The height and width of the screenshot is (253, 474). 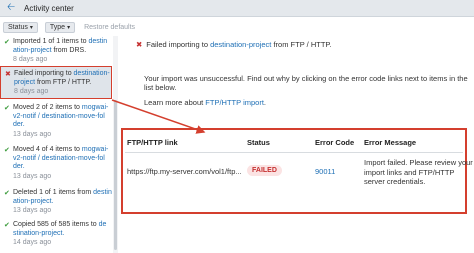 What do you see at coordinates (325, 171) in the screenshot?
I see `error-code-link: 90011` at bounding box center [325, 171].